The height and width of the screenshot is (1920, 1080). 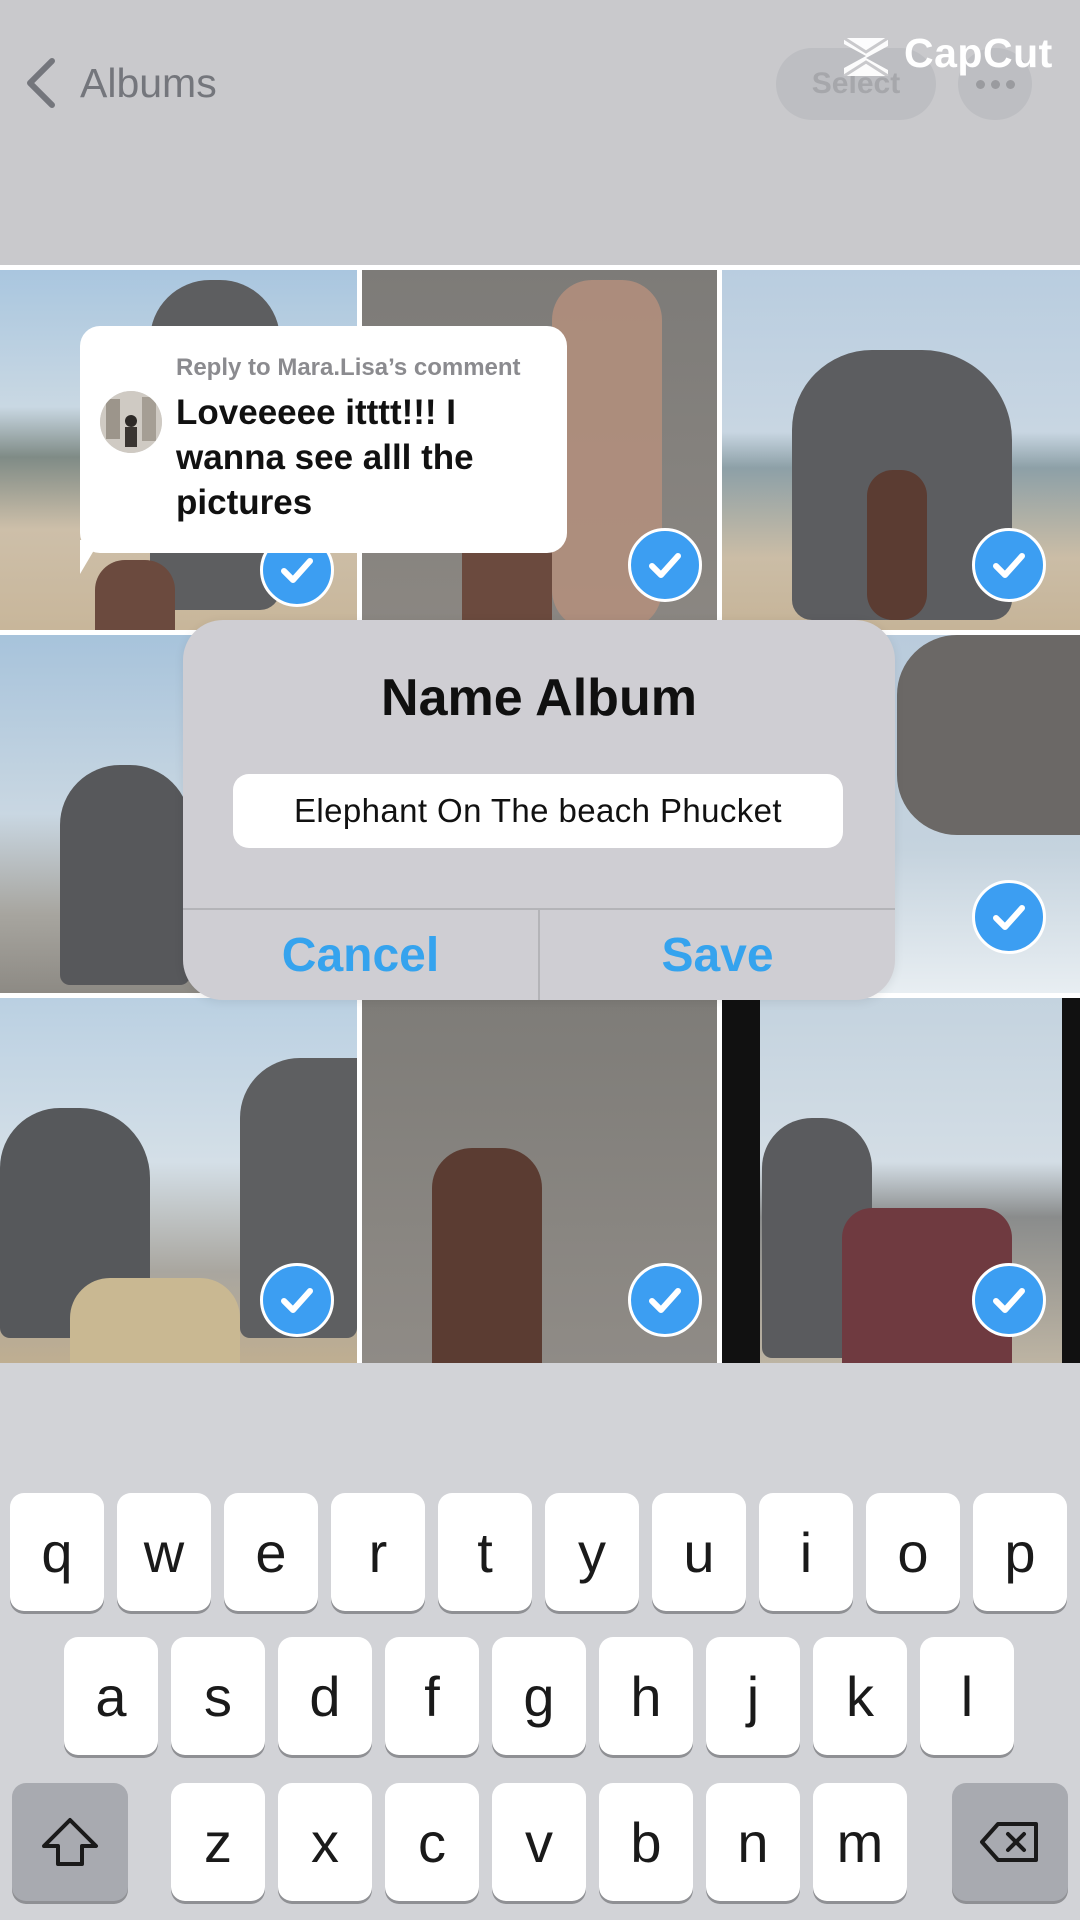 What do you see at coordinates (131, 422) in the screenshot?
I see `avatar` at bounding box center [131, 422].